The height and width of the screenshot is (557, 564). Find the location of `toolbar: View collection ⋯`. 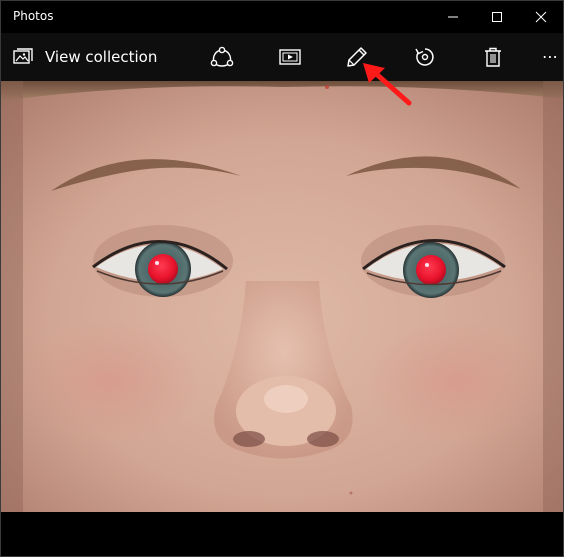

toolbar: View collection ⋯ is located at coordinates (282, 57).